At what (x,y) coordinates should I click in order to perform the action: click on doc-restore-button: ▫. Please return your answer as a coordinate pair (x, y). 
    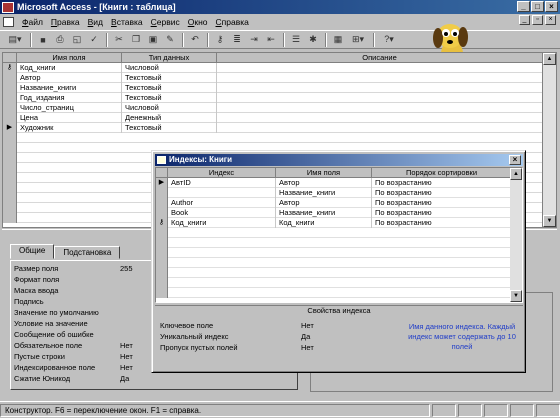
    Looking at the image, I should click on (537, 20).